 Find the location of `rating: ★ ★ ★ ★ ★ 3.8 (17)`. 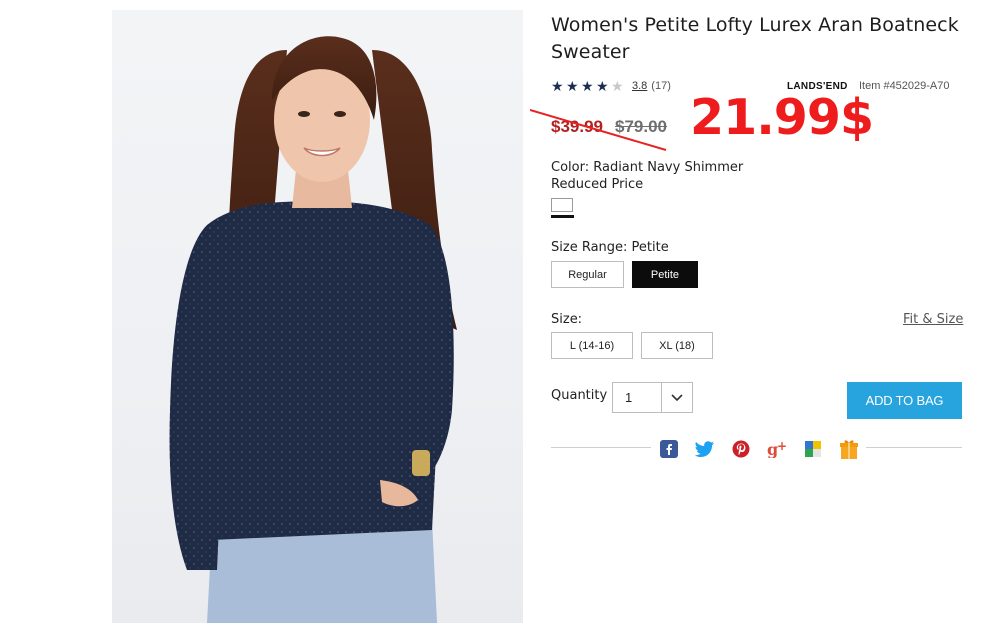

rating: ★ ★ ★ ★ ★ 3.8 (17) is located at coordinates (611, 86).